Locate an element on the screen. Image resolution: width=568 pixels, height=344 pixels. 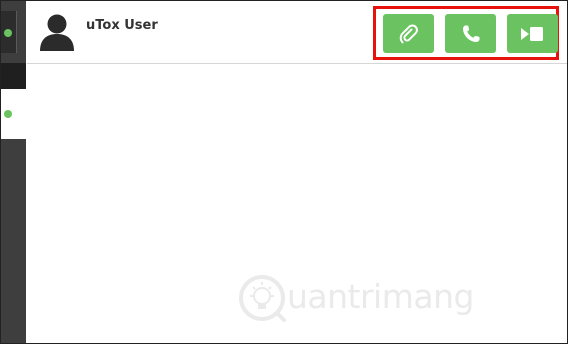
paperclip-icon is located at coordinates (408, 33).